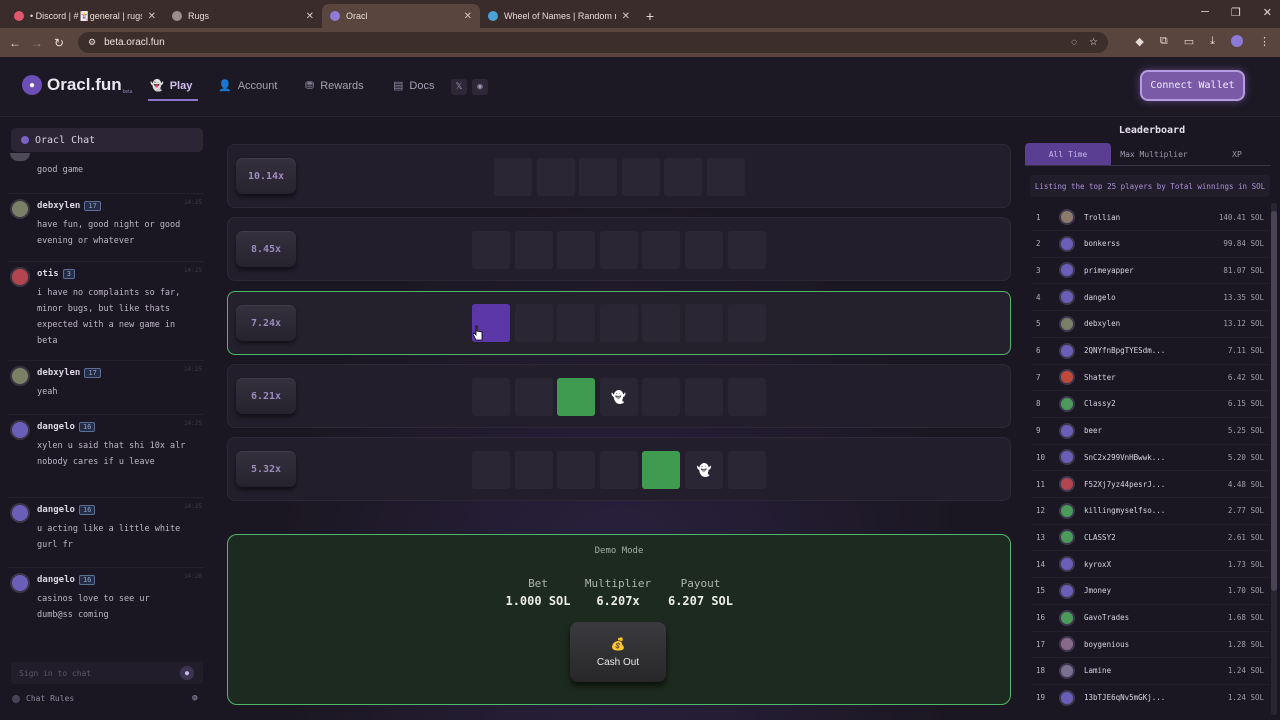 This screenshot has height=720, width=1280. I want to click on chat-bubble-icon: ◍, so click(194, 698).